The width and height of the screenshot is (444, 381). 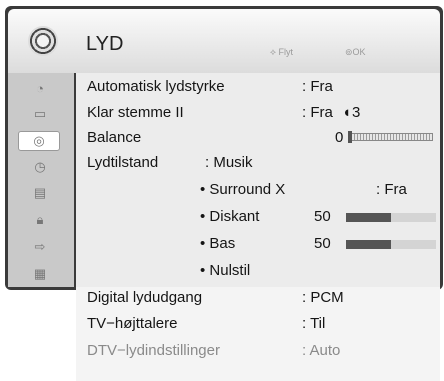 What do you see at coordinates (217, 243) in the screenshot?
I see `bass-label: • Bas` at bounding box center [217, 243].